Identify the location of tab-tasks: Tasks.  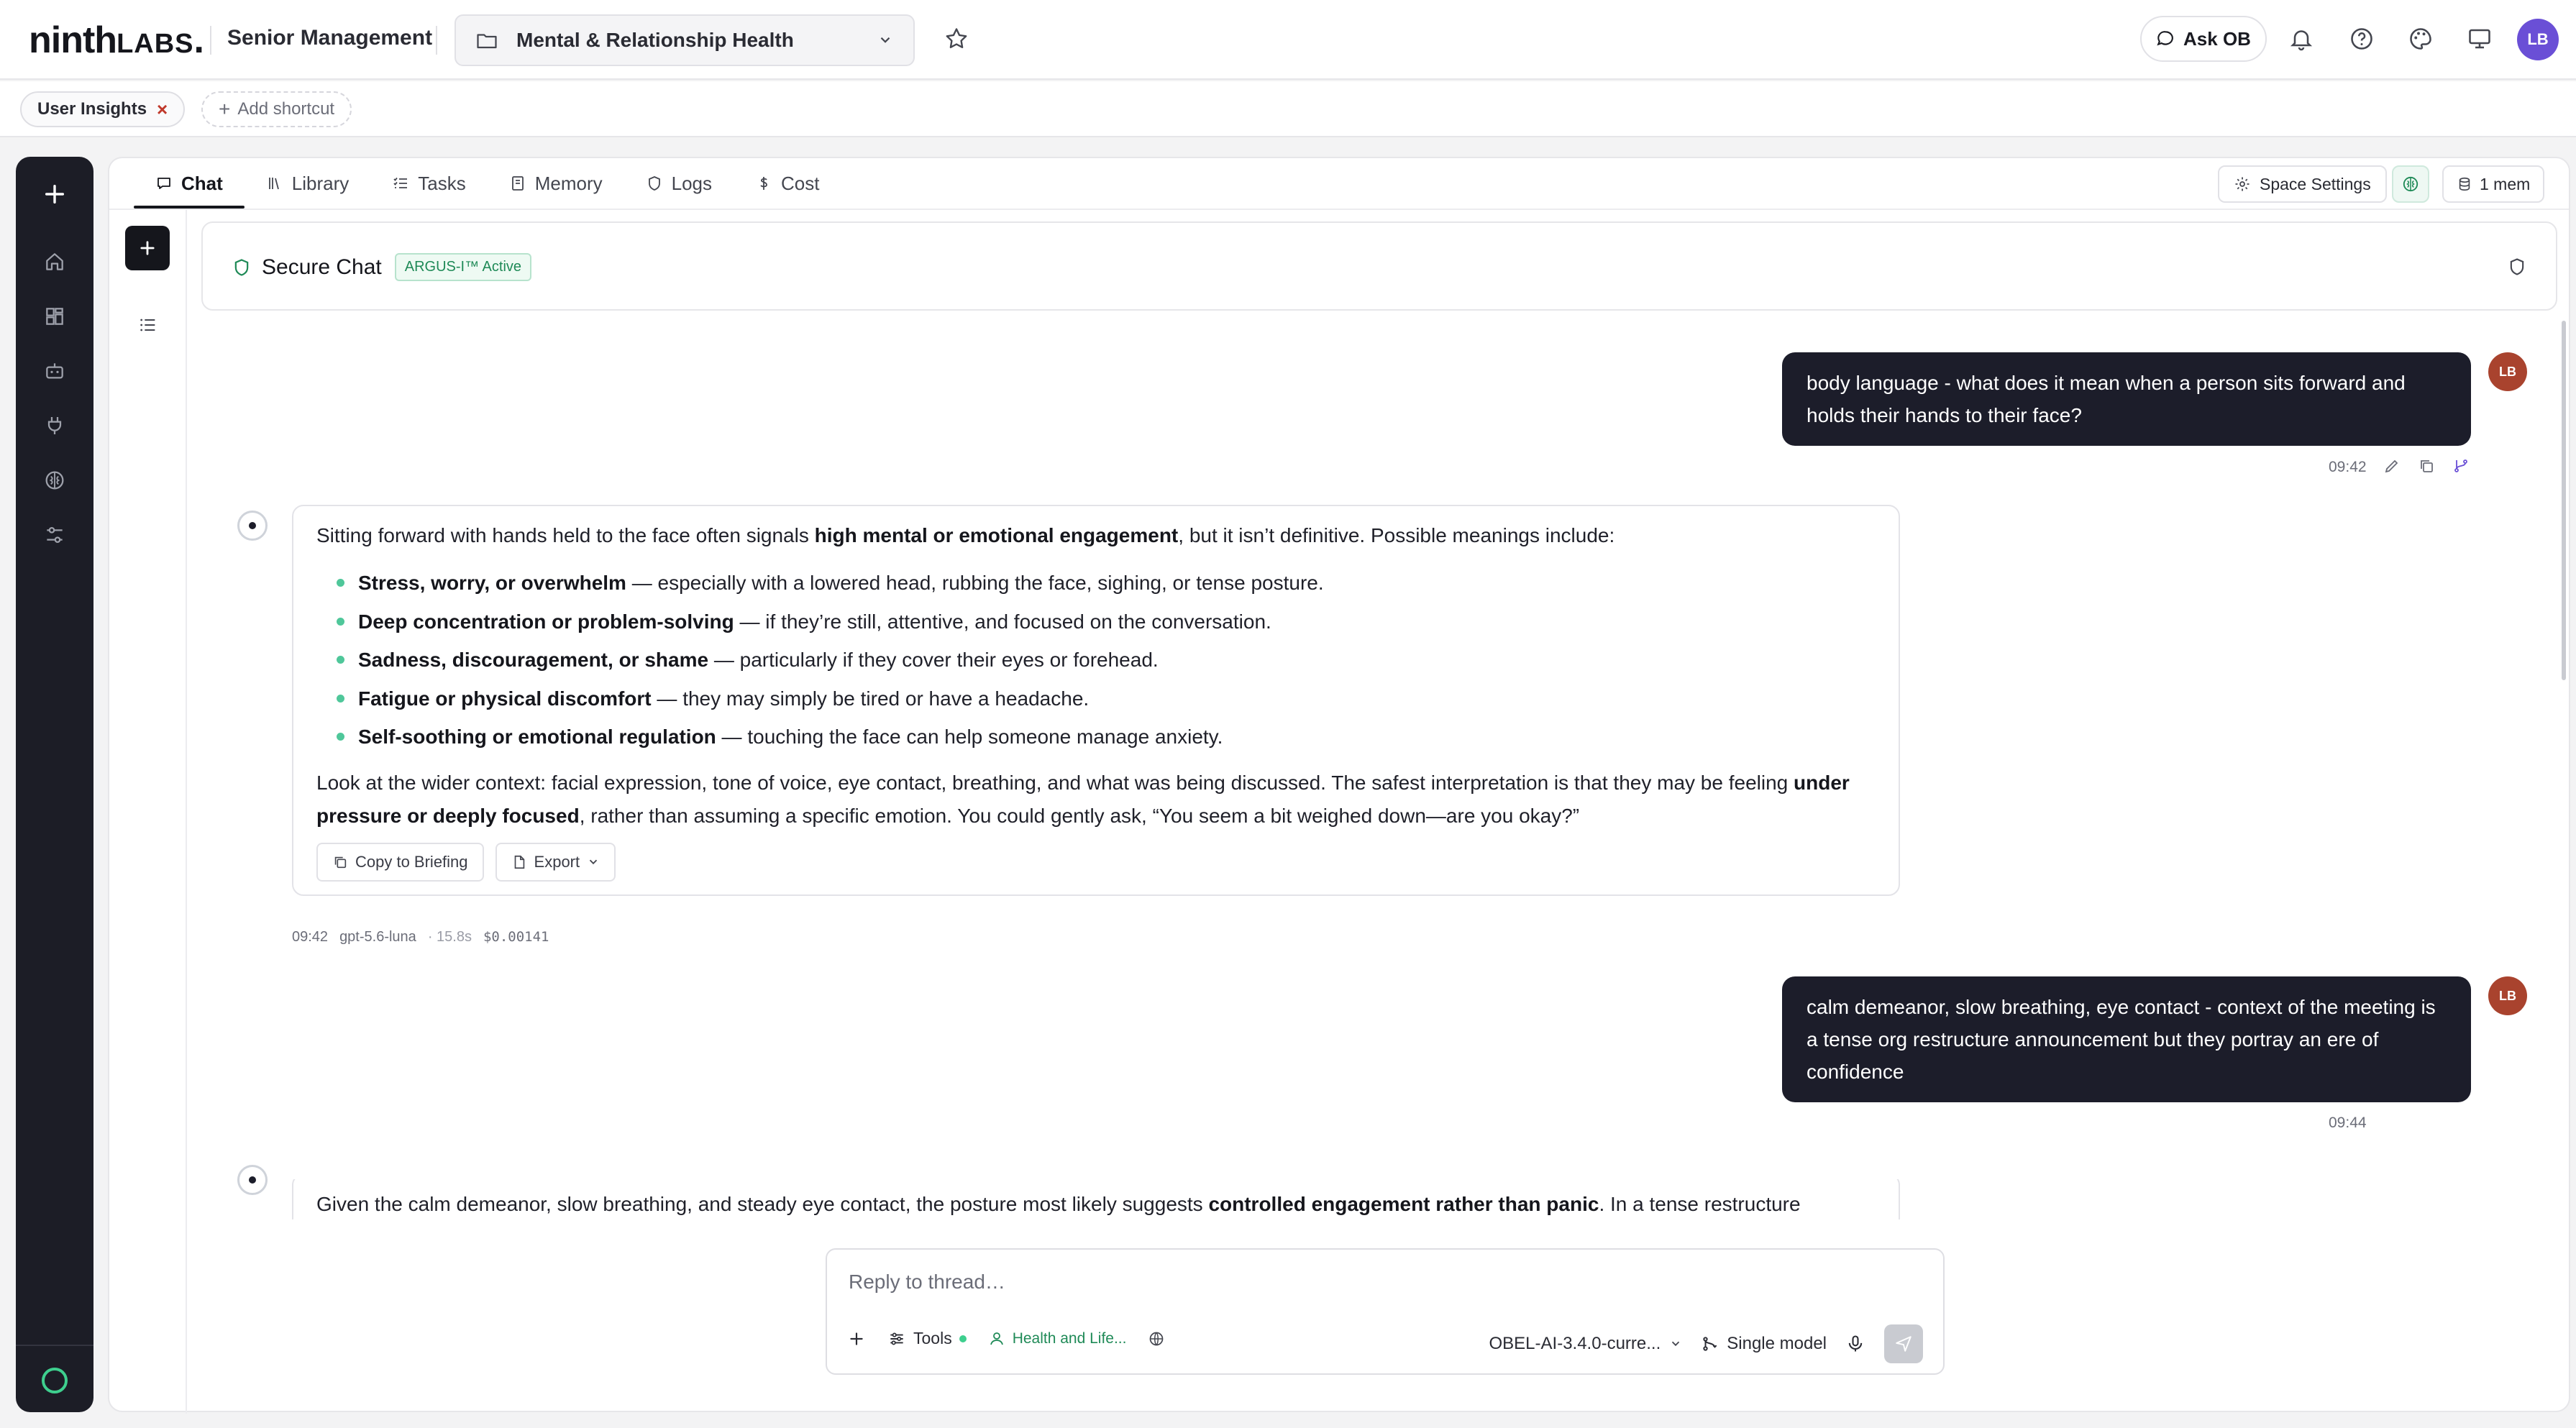
(428, 183).